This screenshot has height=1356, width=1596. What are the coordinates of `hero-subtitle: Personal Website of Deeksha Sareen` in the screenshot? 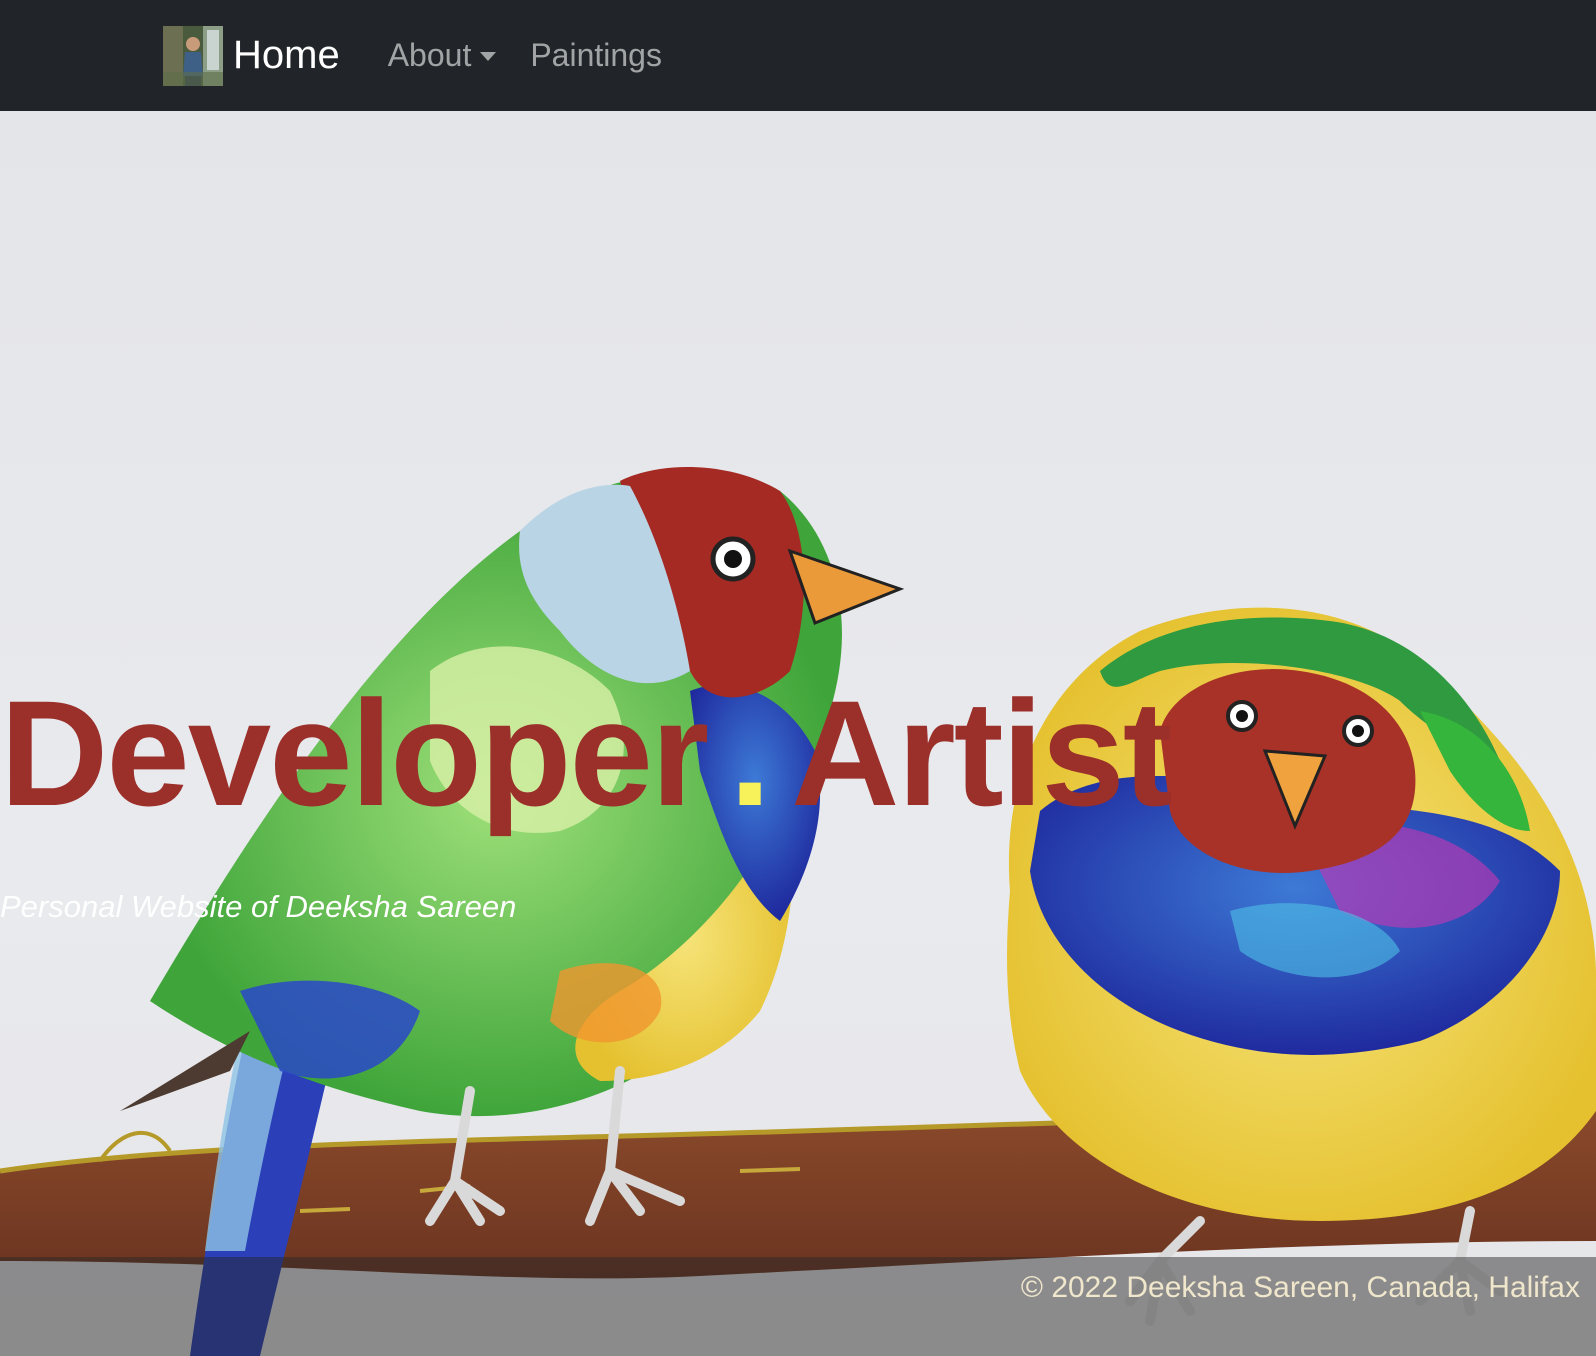 It's located at (258, 906).